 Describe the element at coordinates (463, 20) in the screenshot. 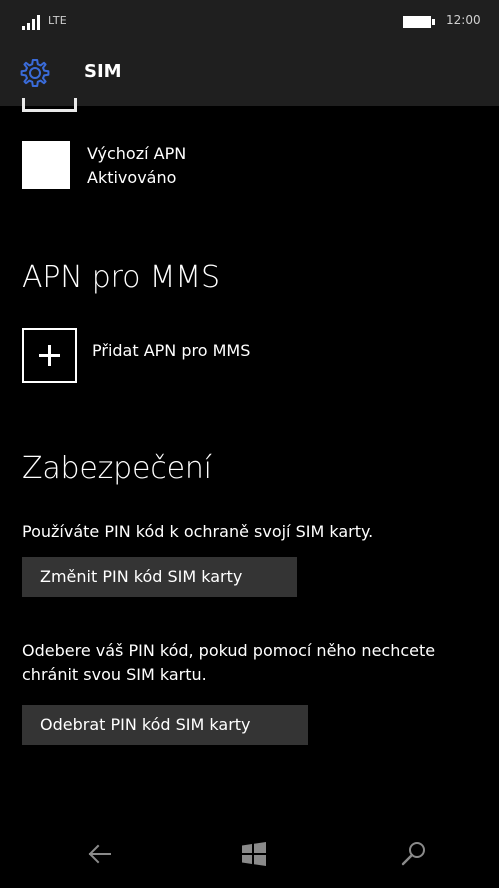

I see `status-time: 12:00` at that location.